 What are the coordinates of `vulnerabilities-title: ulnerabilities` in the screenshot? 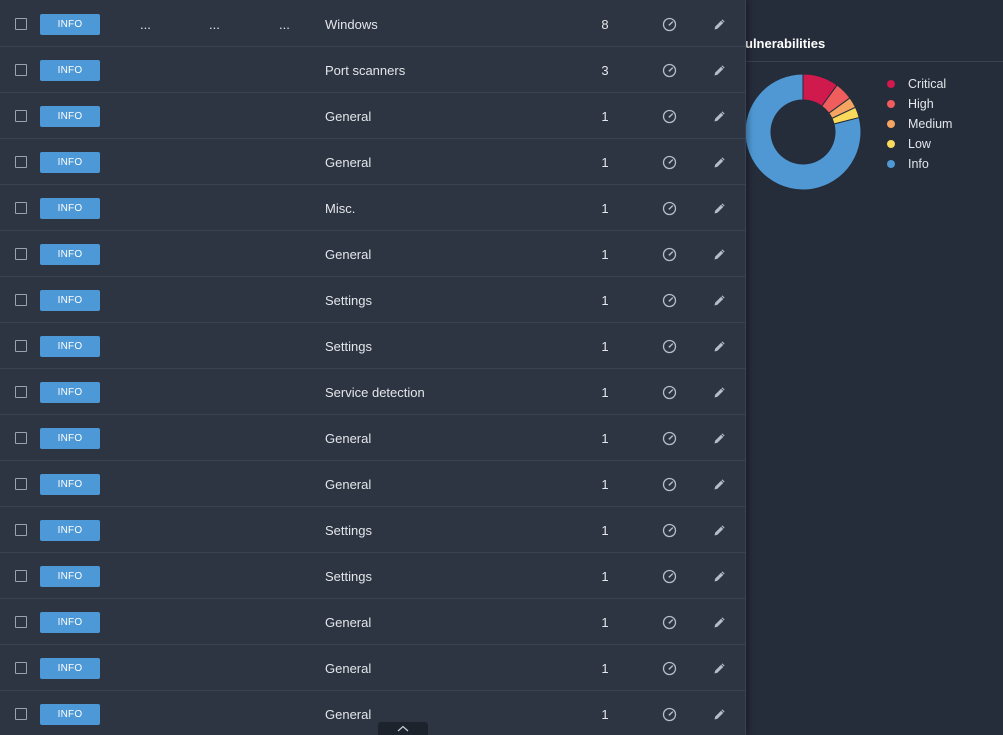 It's located at (785, 43).